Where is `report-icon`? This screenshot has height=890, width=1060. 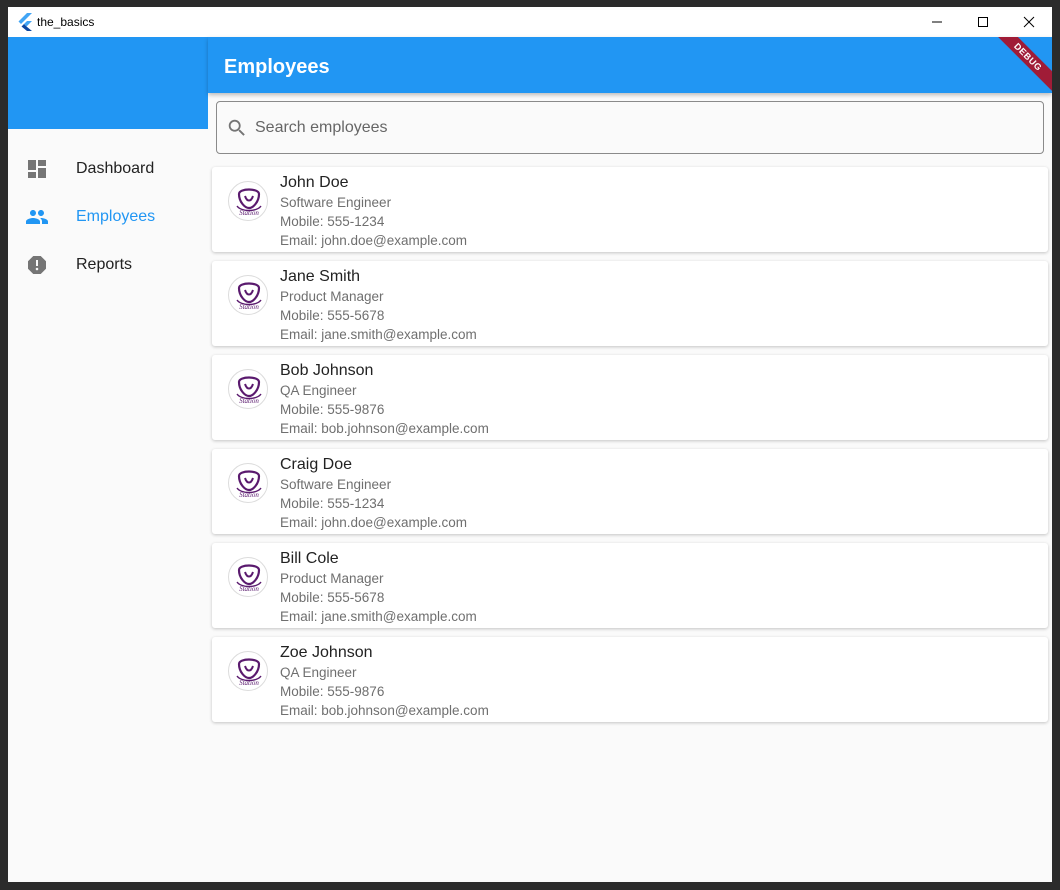
report-icon is located at coordinates (37, 265).